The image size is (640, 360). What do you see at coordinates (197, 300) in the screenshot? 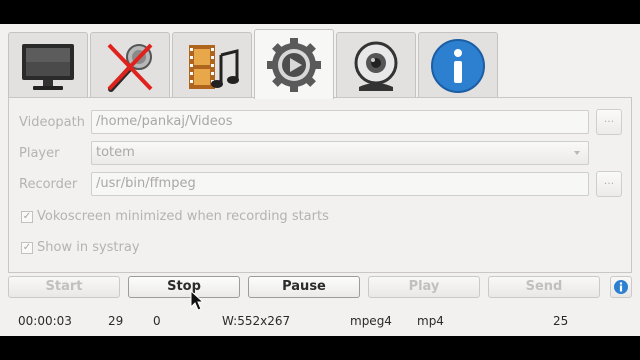
I see `mouse-cursor-icon` at bounding box center [197, 300].